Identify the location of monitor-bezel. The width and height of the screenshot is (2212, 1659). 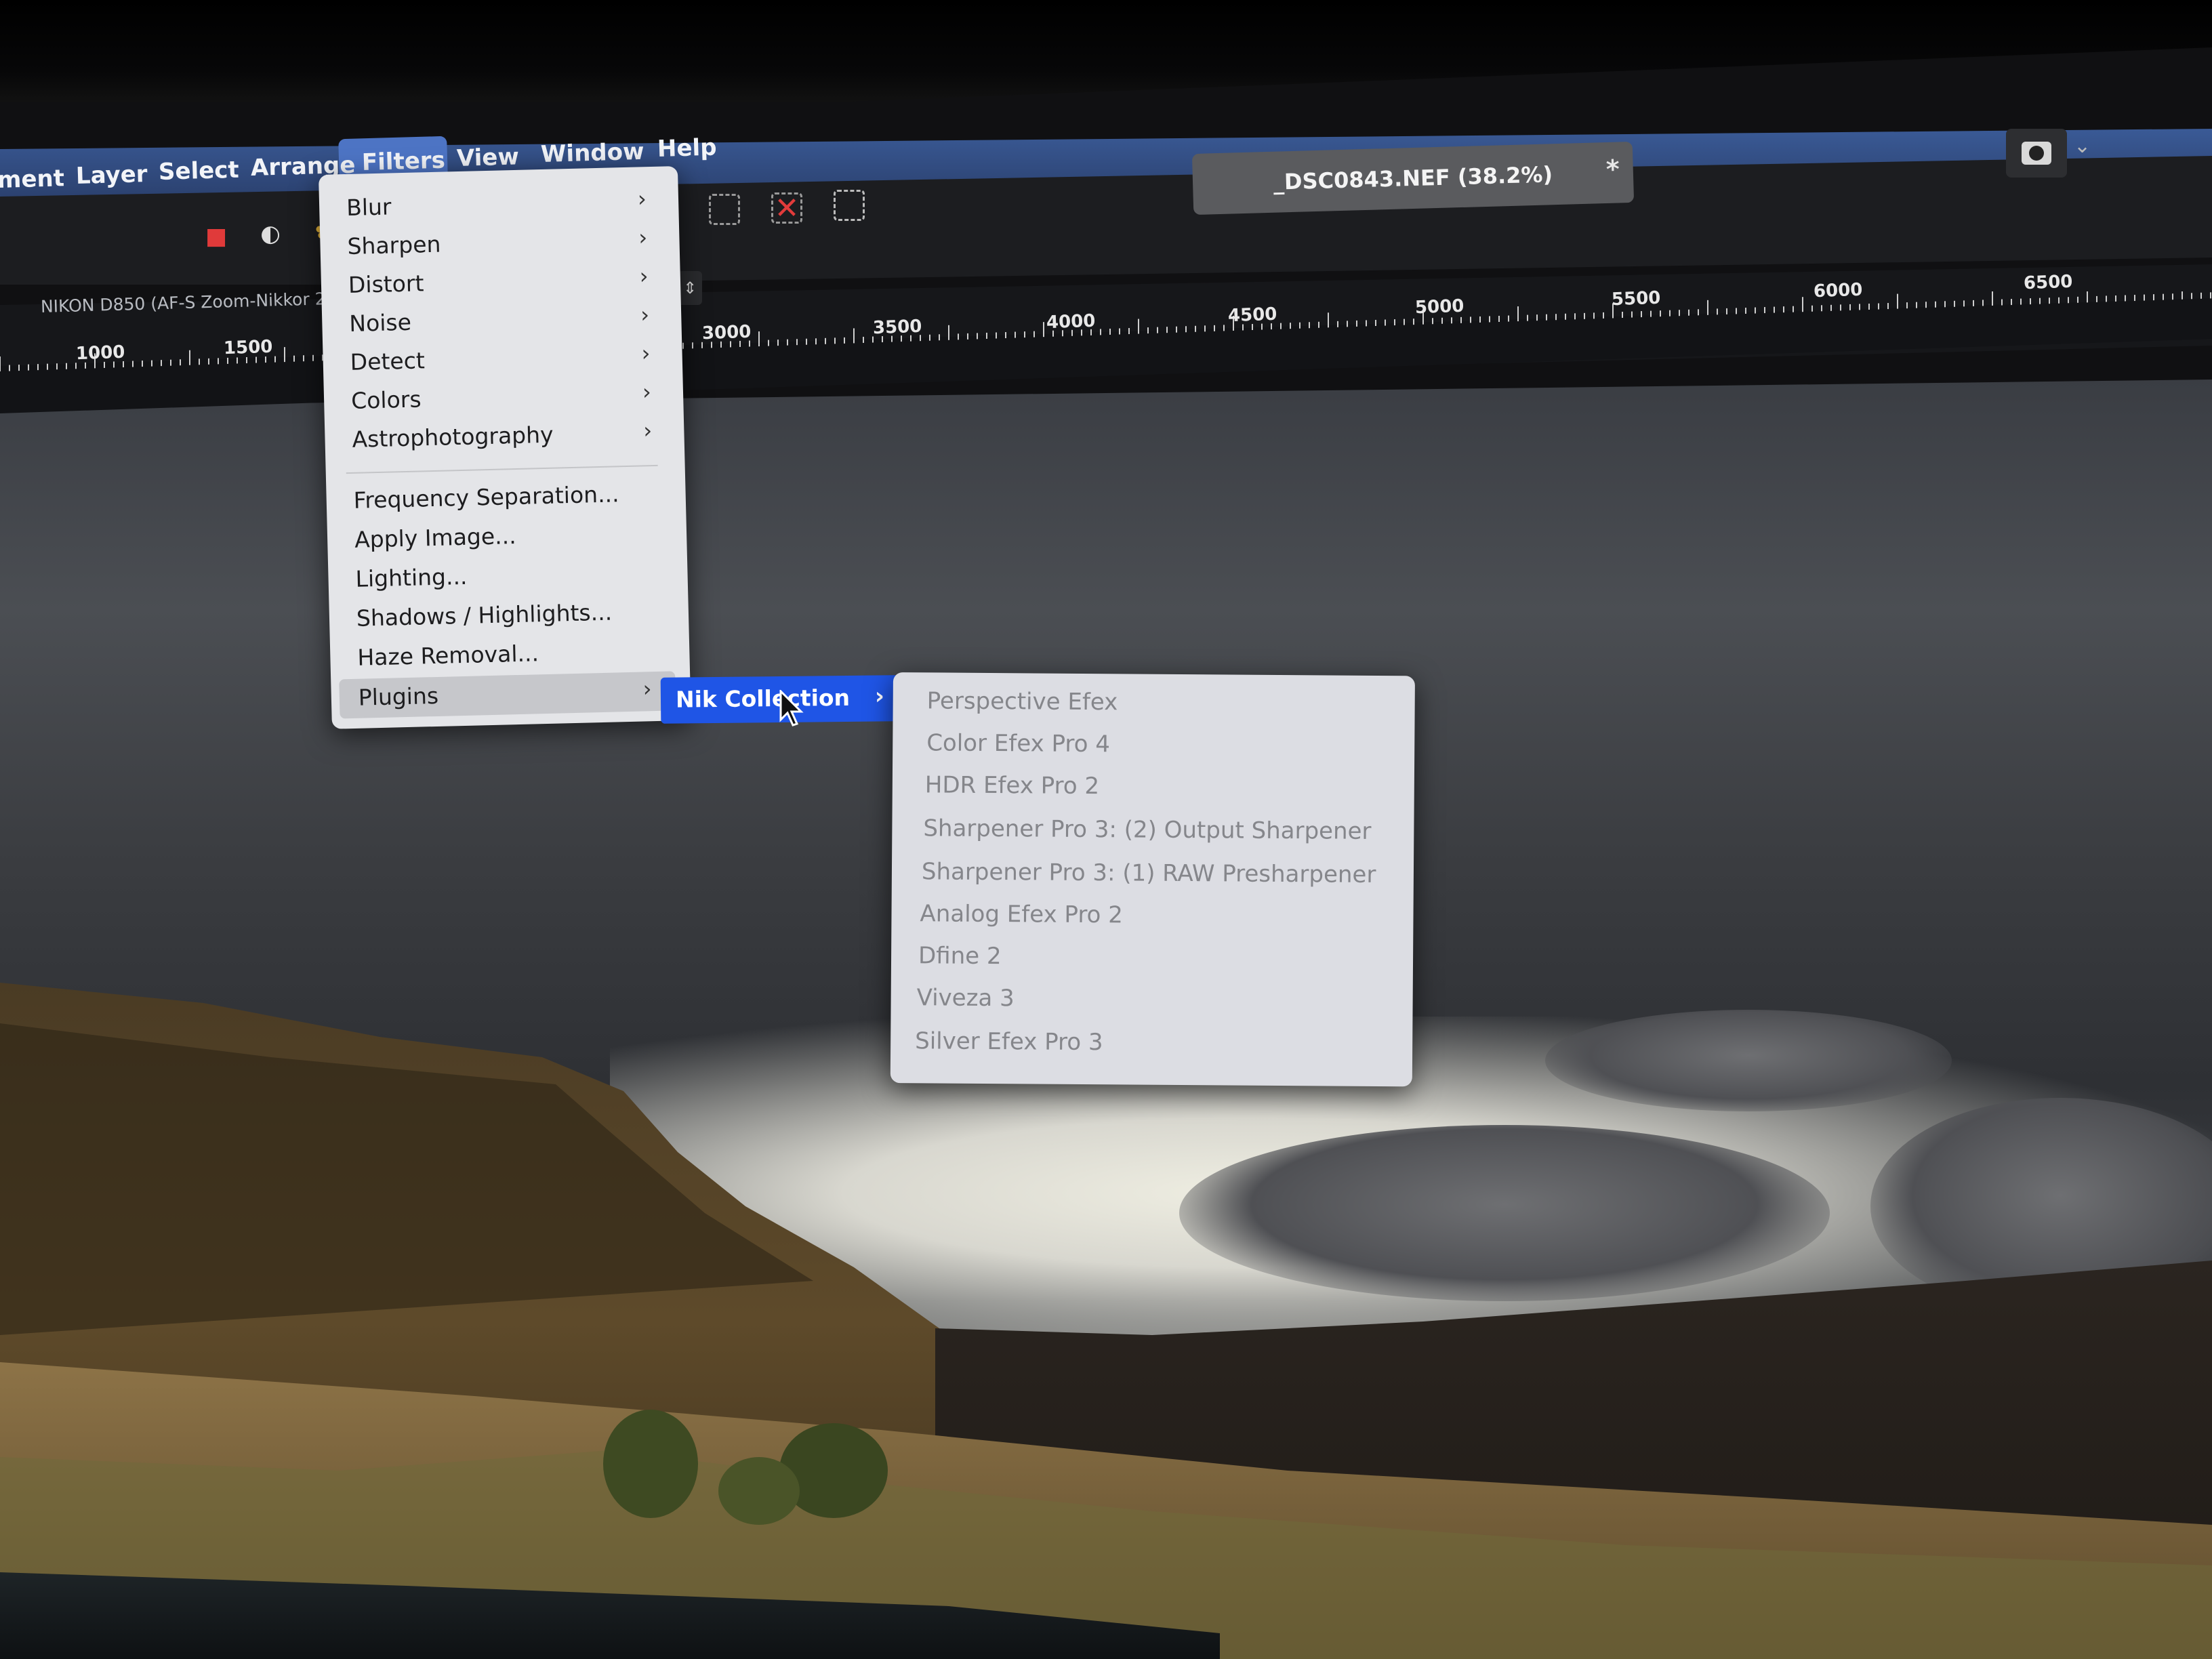
(1106, 51).